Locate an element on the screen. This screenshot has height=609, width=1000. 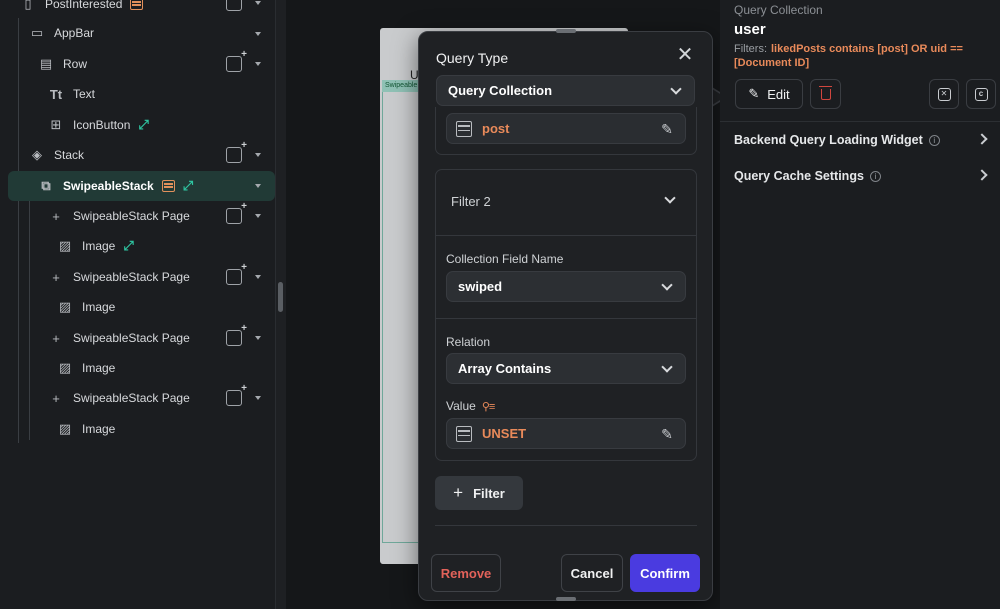
tree-item-label: Stack is located at coordinates (69, 155).